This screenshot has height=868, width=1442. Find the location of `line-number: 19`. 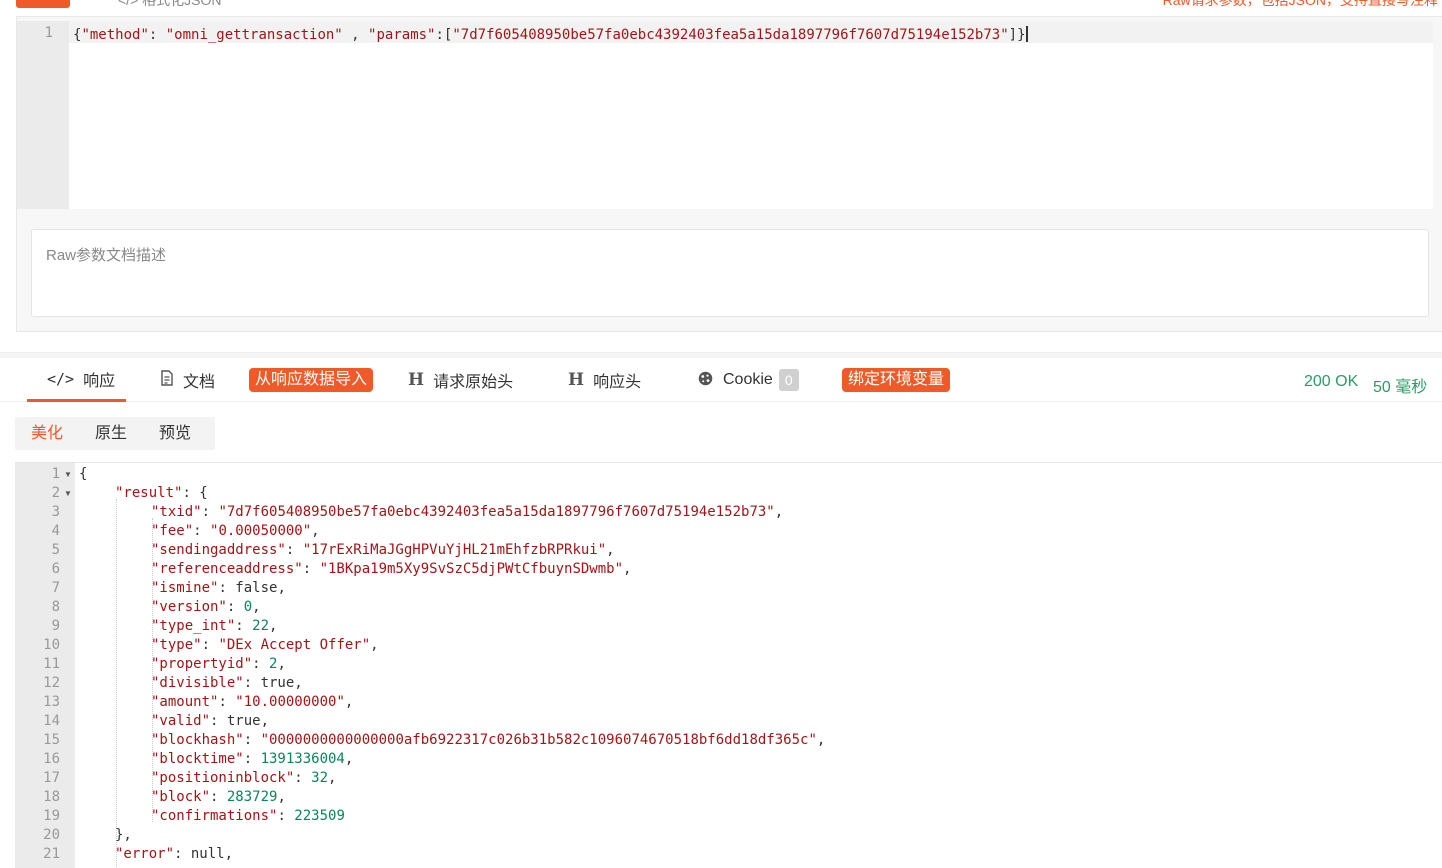

line-number: 19 is located at coordinates (51, 816).